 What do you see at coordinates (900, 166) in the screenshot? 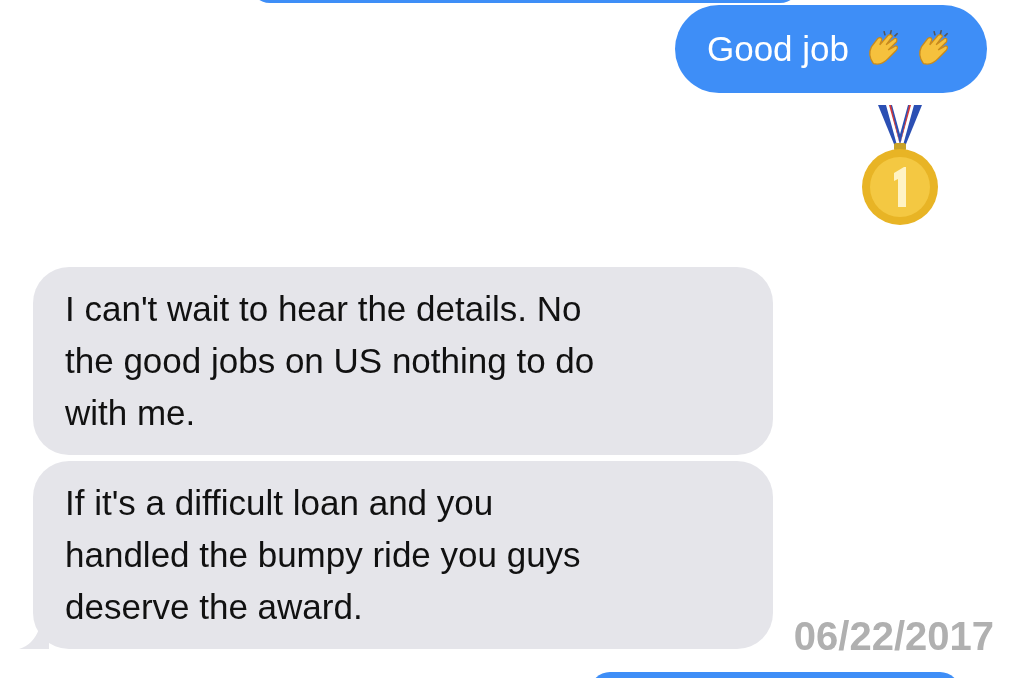
I see `medal-icon` at bounding box center [900, 166].